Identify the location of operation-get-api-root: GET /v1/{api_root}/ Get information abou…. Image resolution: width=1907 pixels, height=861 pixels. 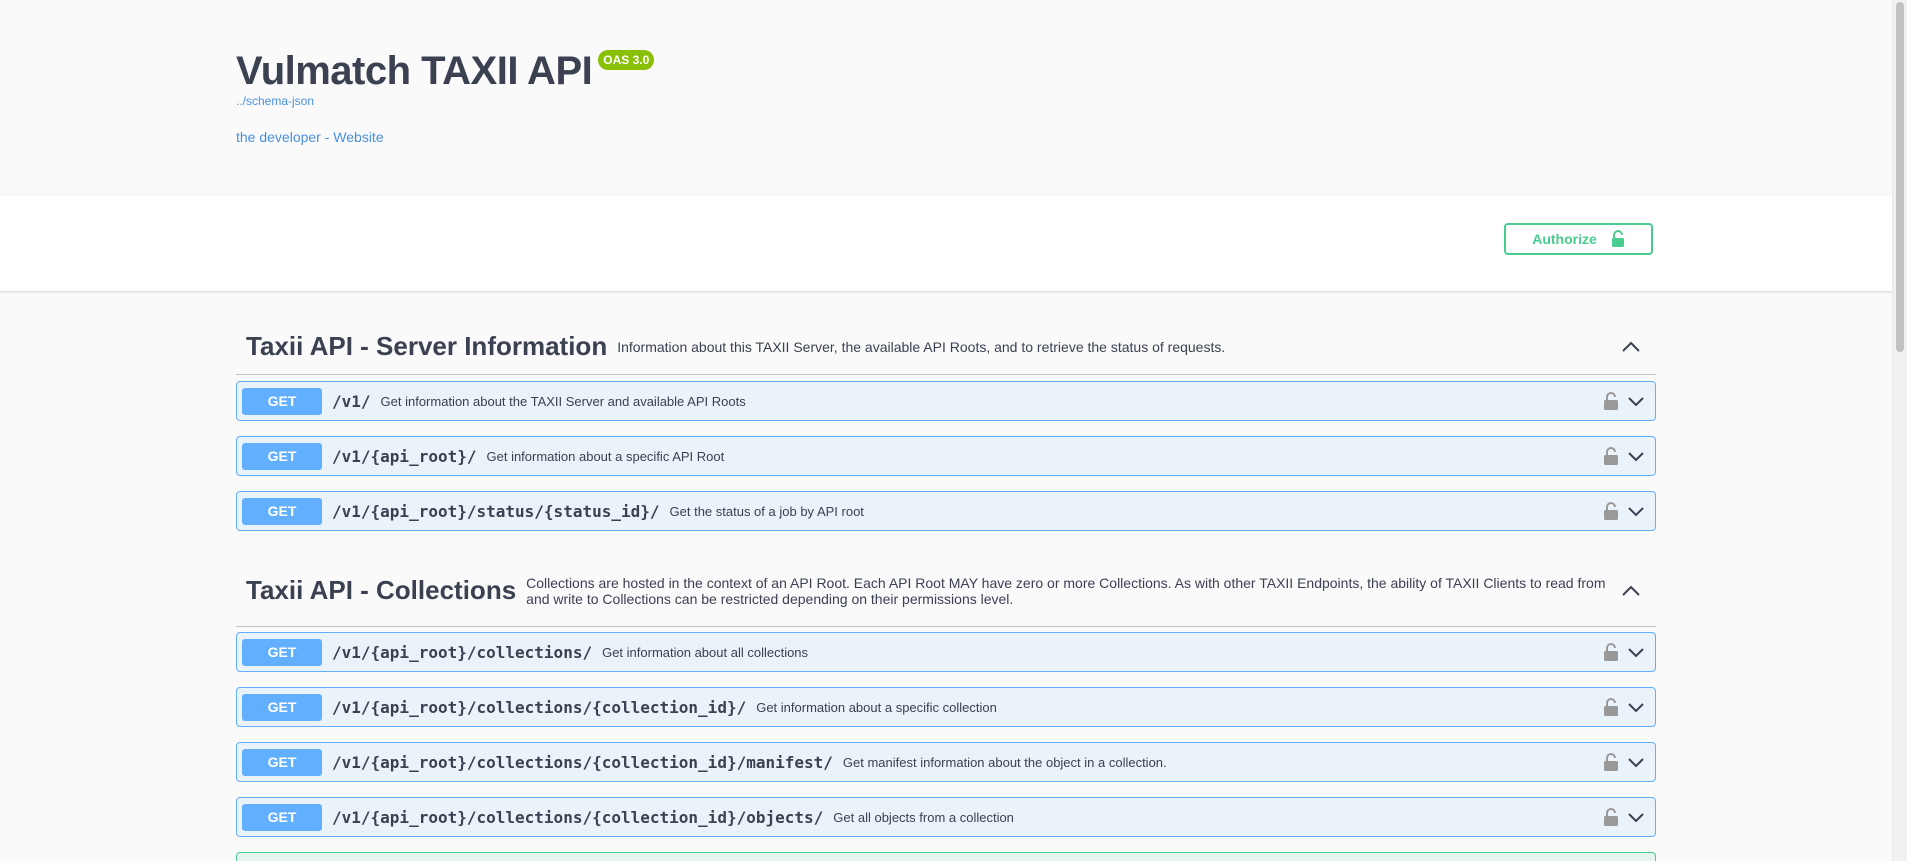
(946, 456).